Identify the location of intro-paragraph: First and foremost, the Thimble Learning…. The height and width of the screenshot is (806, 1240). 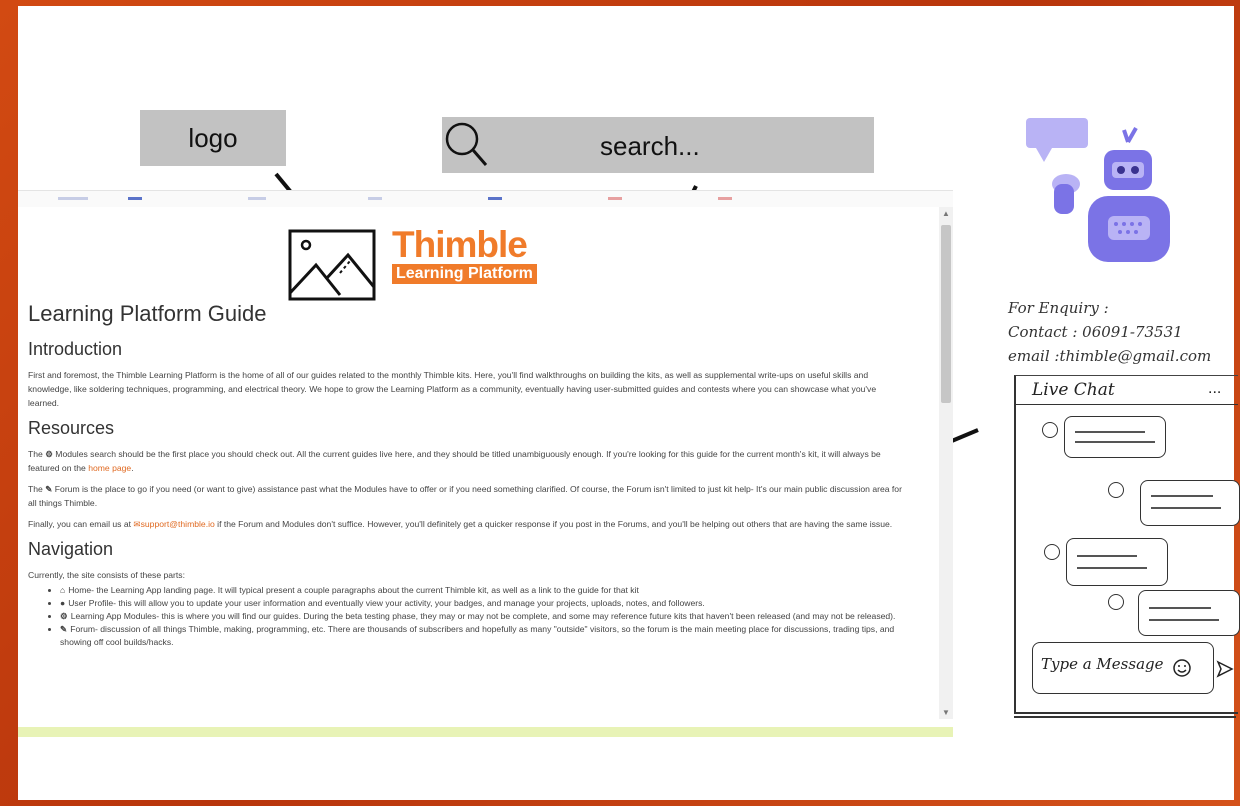
(452, 389).